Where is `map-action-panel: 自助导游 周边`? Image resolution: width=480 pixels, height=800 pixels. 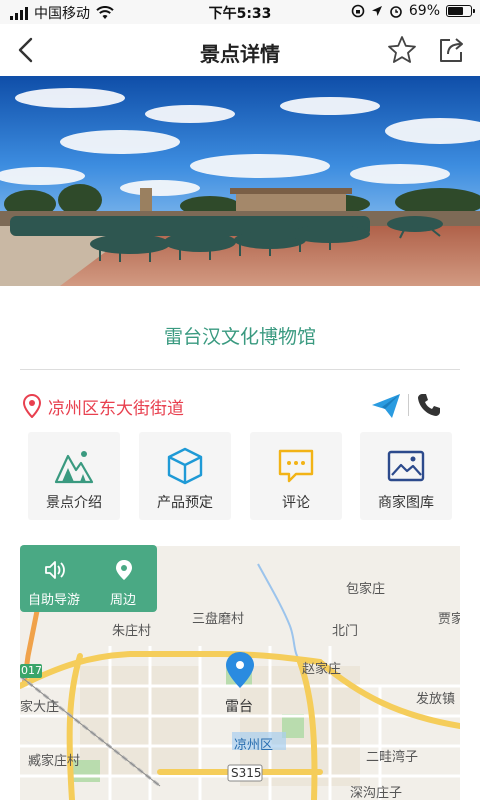
map-action-panel: 自助导游 周边 is located at coordinates (88, 578).